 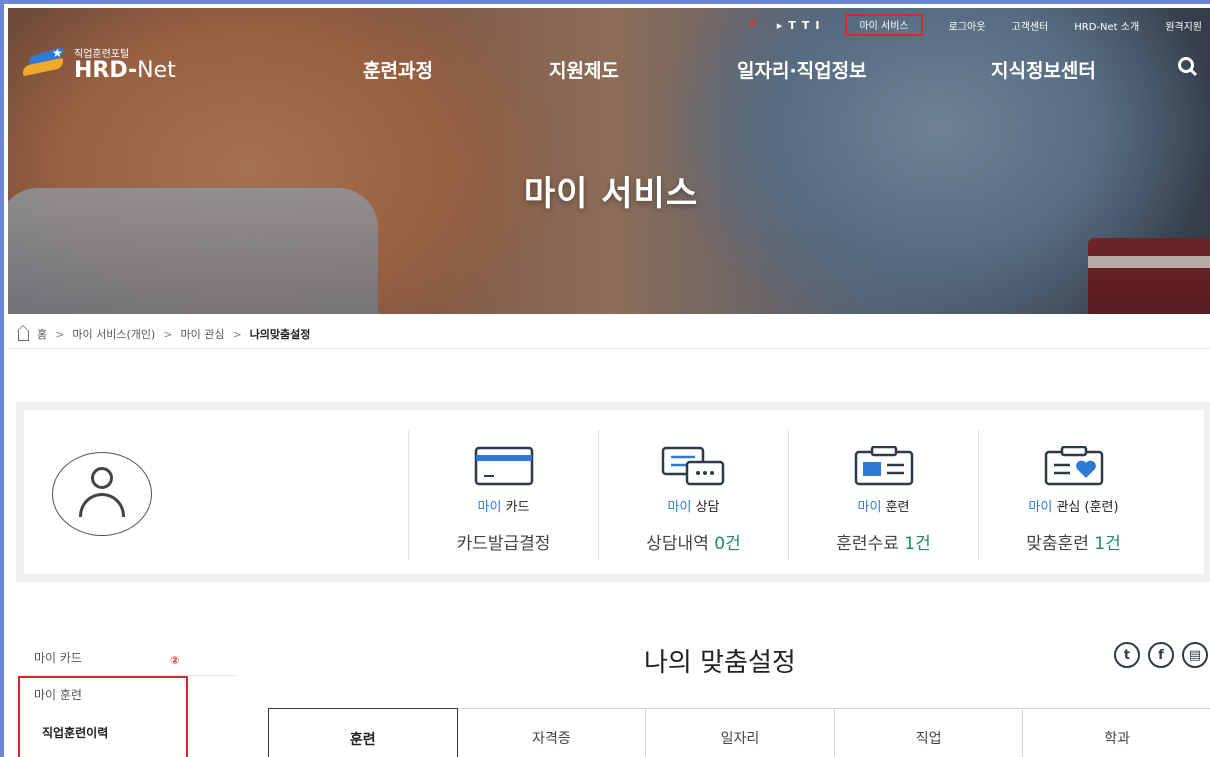 What do you see at coordinates (1073, 495) in the screenshot?
I see `card-my-interest: 마이 관심 (훈련) 맞춤훈련 1건` at bounding box center [1073, 495].